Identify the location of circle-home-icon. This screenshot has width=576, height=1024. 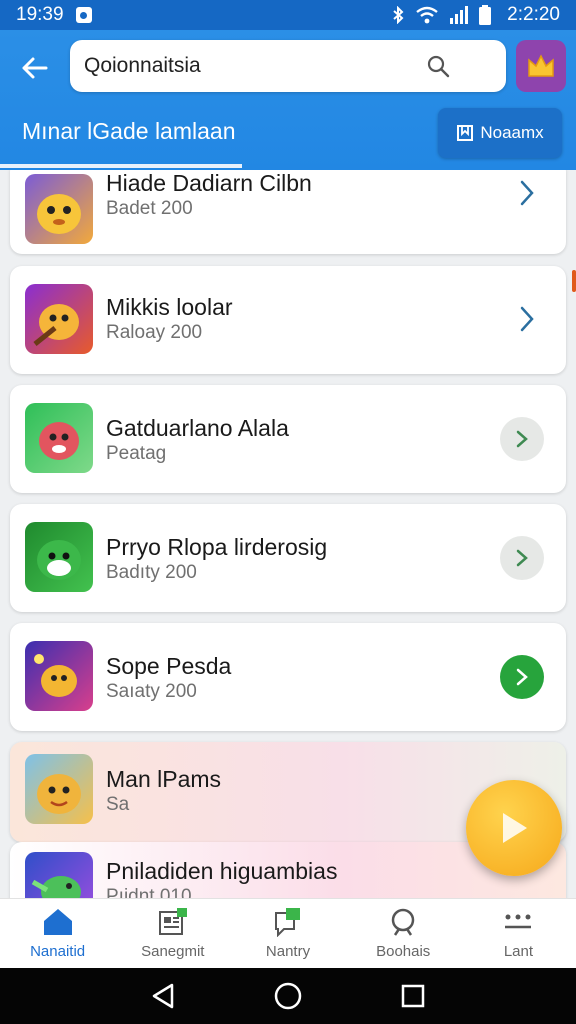
(288, 996).